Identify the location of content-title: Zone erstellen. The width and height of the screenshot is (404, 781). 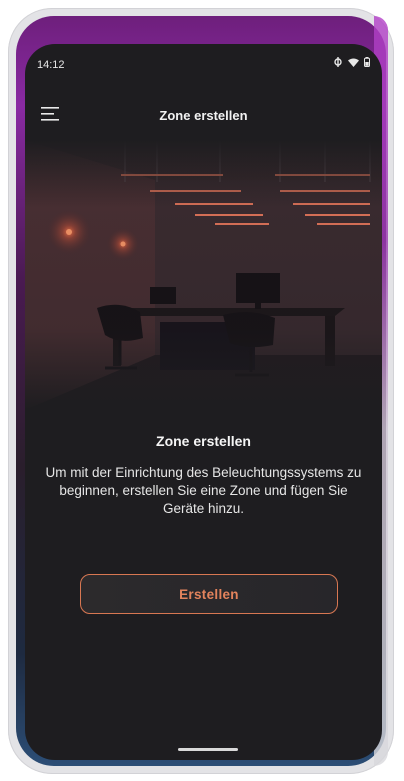
(203, 441).